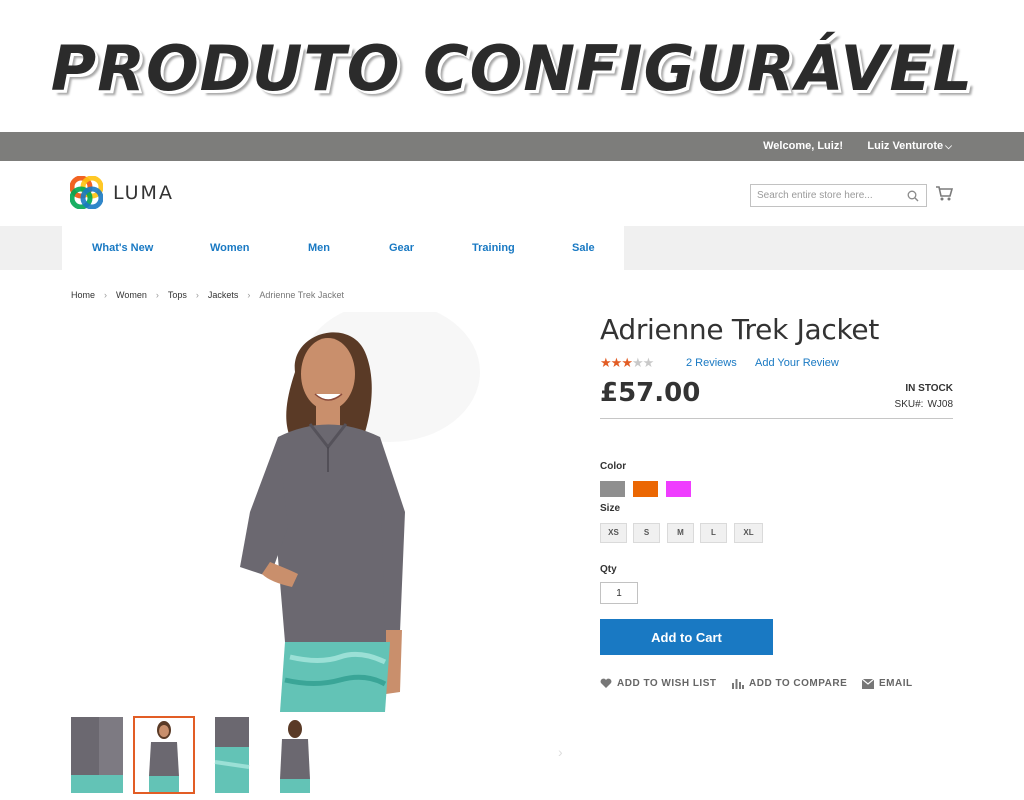  Describe the element at coordinates (740, 329) in the screenshot. I see `product-title: Adrienne Trek Jacket` at that location.